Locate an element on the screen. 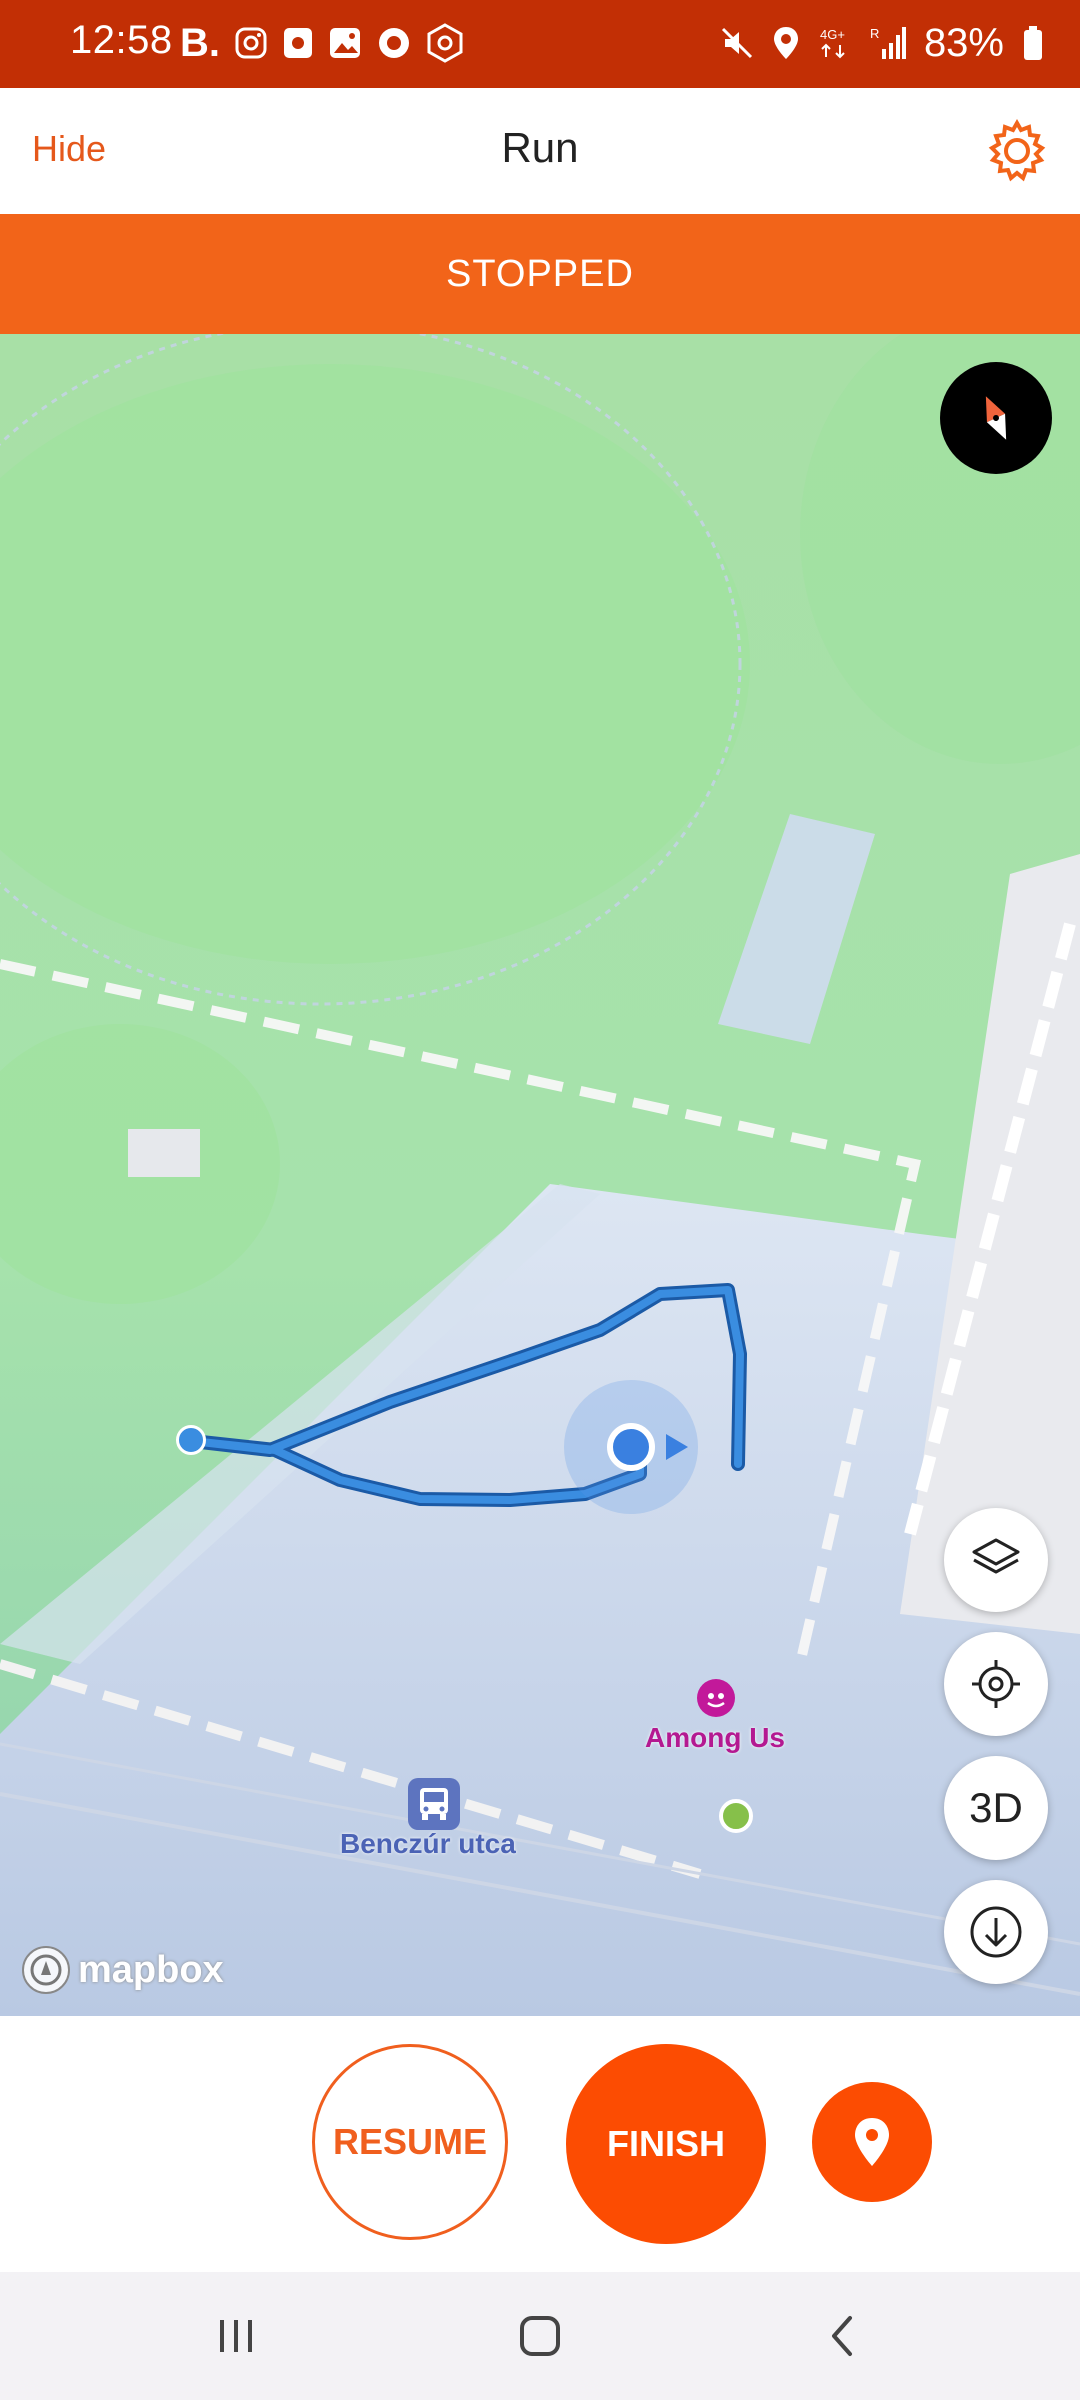 The height and width of the screenshot is (2400, 1080). svg-text: R is located at coordinates (874, 33).